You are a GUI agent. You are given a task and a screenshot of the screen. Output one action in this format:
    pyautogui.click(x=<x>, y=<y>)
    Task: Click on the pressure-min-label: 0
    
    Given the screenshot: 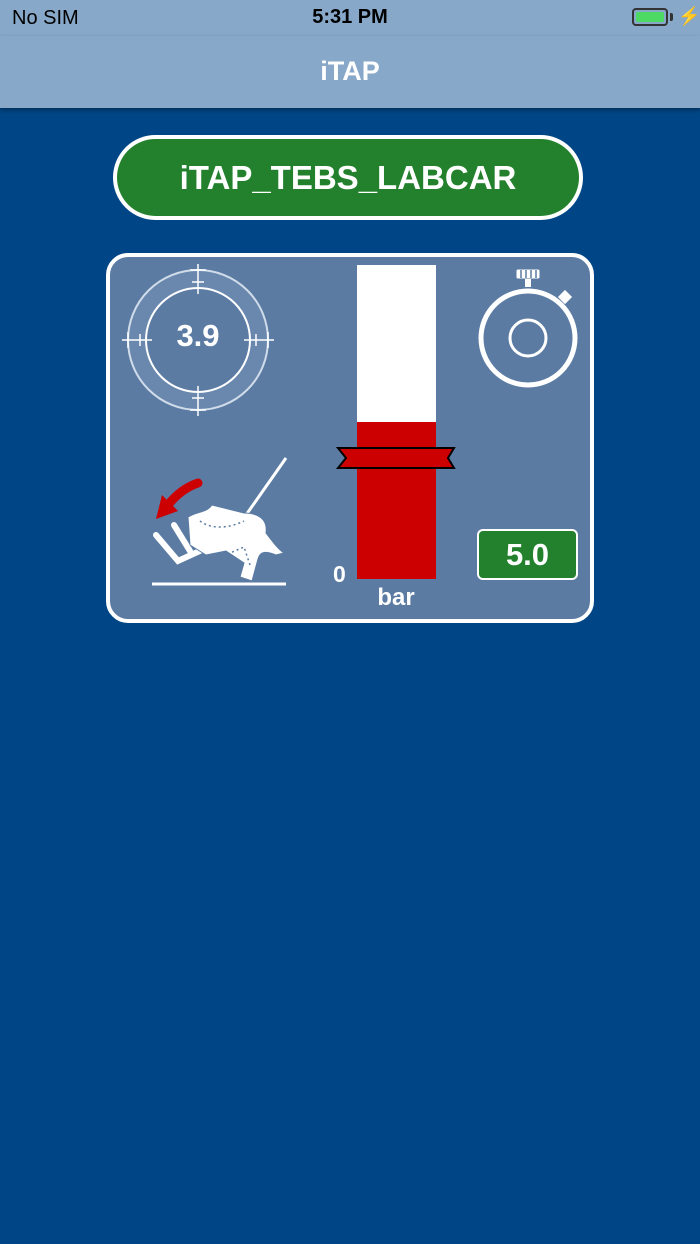 What is the action you would take?
    pyautogui.click(x=339, y=574)
    